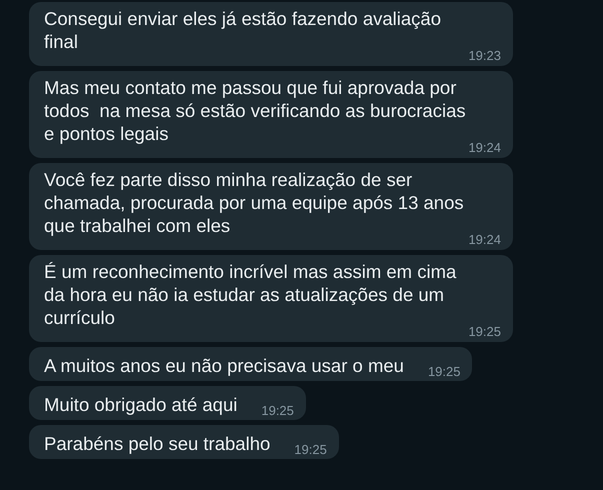  Describe the element at coordinates (224, 365) in the screenshot. I see `message-text: A muitos anos eu não precisava usar o meu` at that location.